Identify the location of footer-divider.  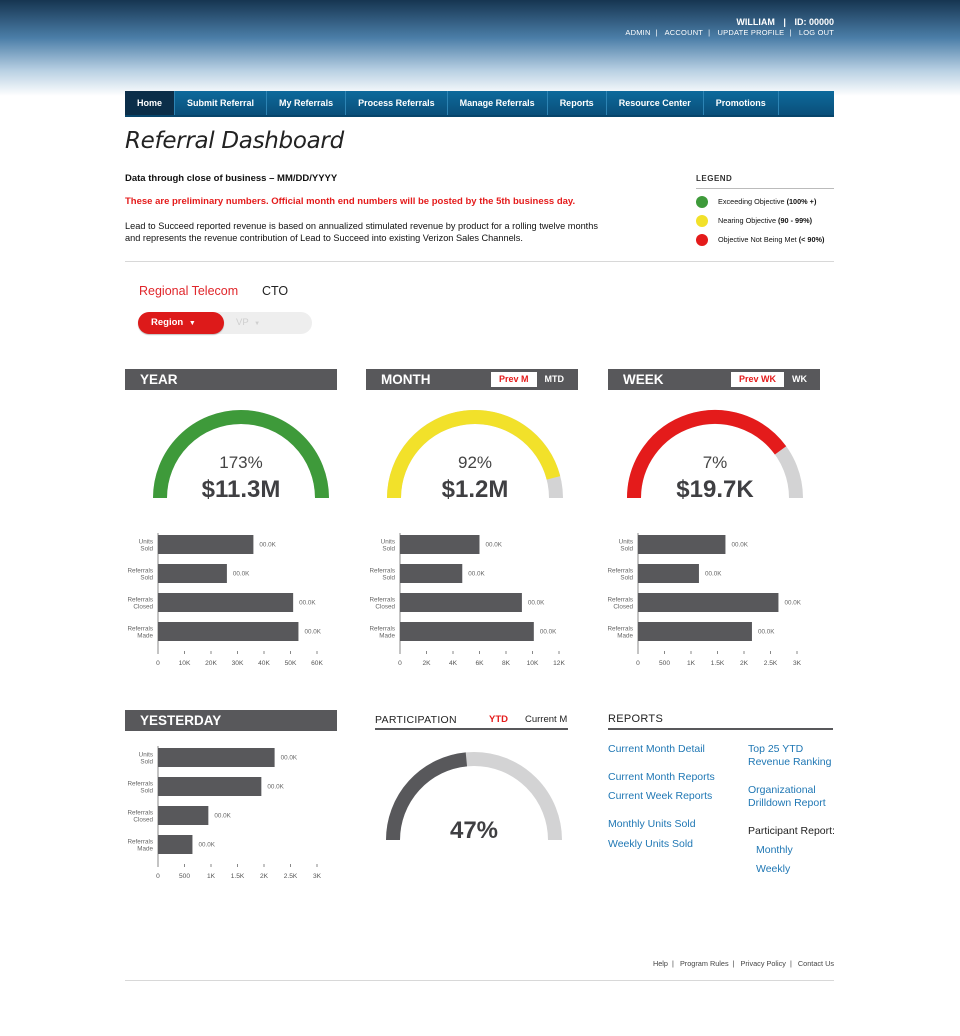
(479, 980).